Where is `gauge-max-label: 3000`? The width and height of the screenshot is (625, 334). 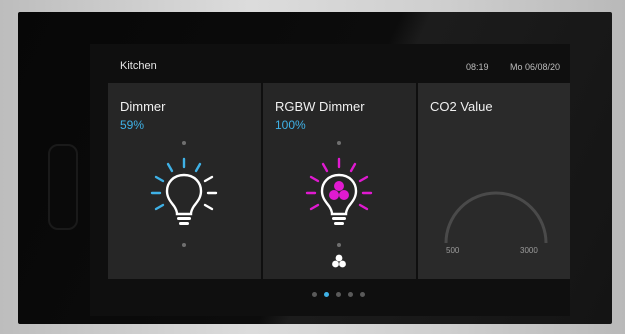
gauge-max-label: 3000 is located at coordinates (529, 250).